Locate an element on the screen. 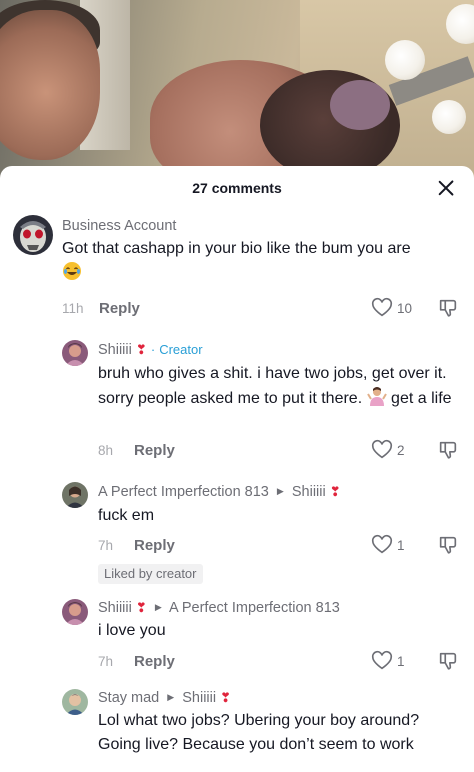  comment-meta: 8h Reply 2 is located at coordinates (237, 451).